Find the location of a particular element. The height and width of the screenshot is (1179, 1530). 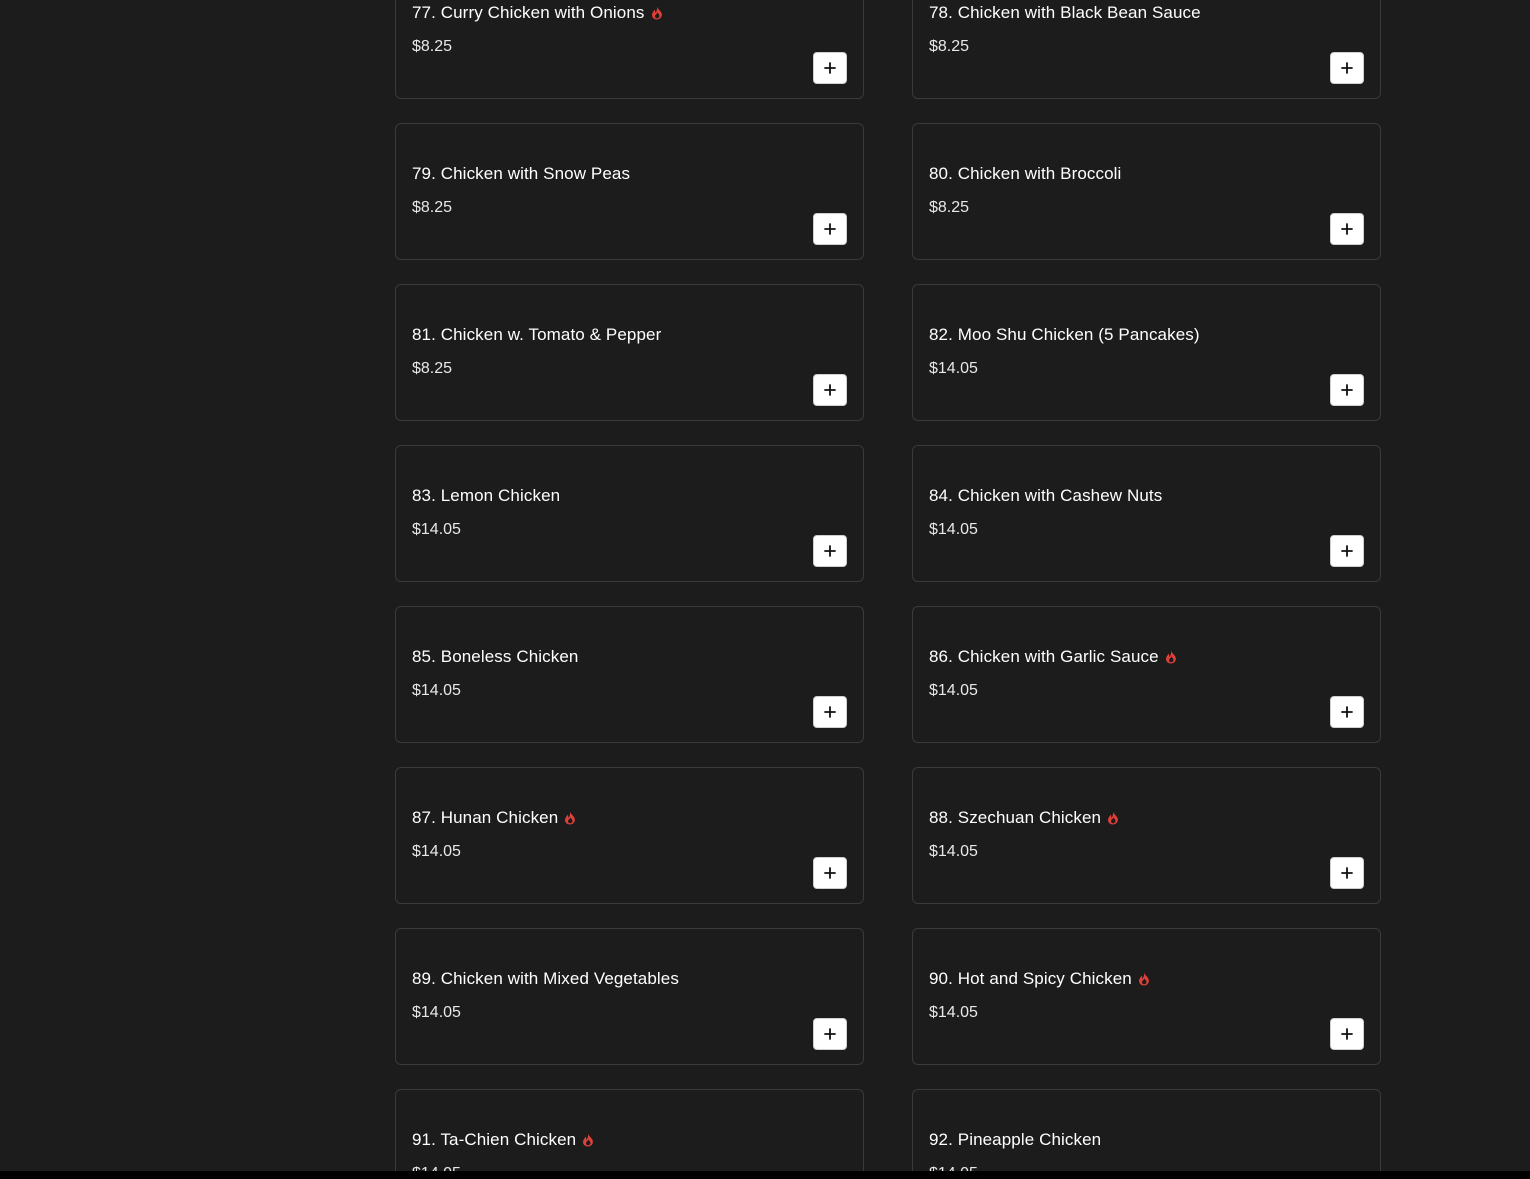

menu-item-card: 92. Pineapple Chicken $14.05 is located at coordinates (1146, 1134).